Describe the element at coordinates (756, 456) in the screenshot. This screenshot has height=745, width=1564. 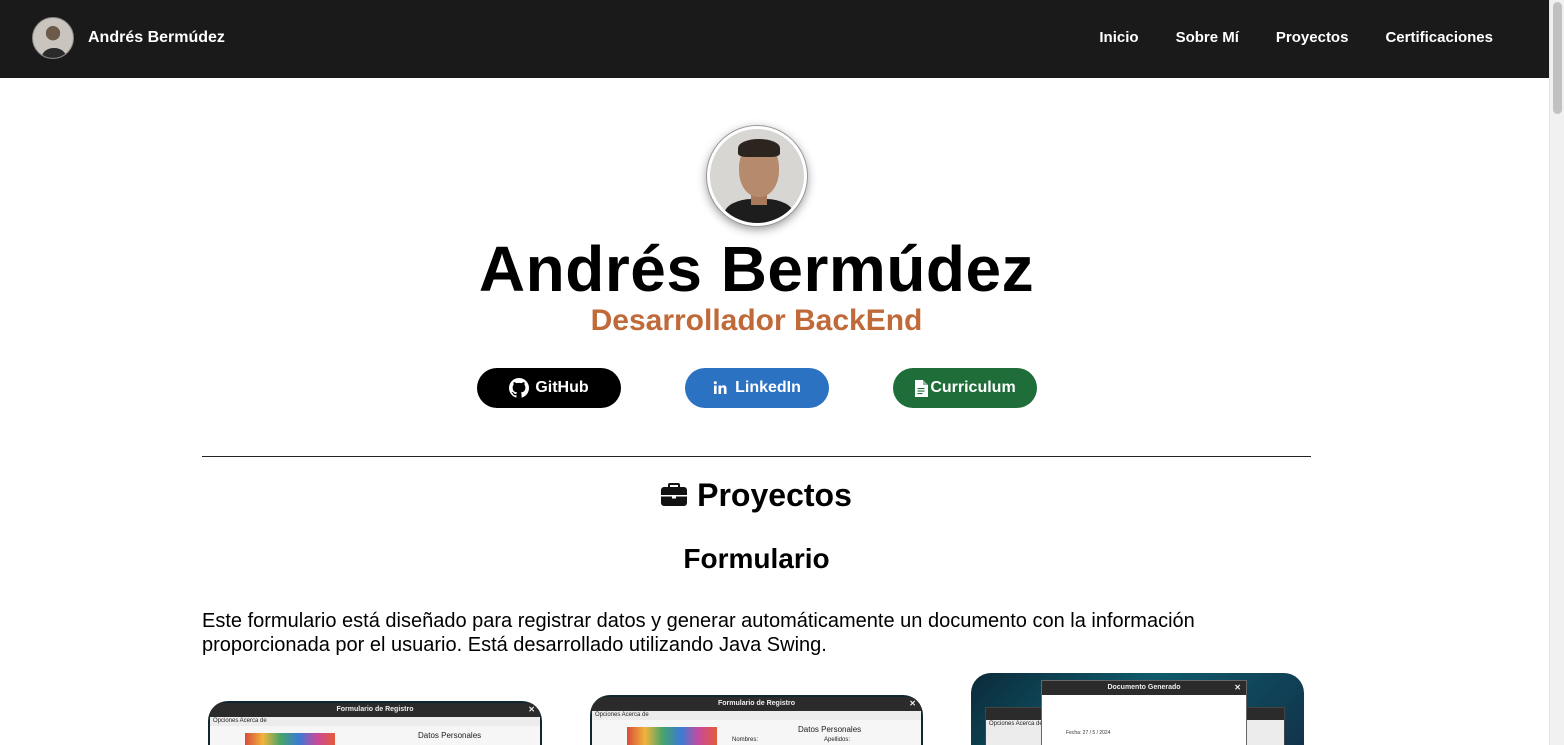
I see `section-divider` at that location.